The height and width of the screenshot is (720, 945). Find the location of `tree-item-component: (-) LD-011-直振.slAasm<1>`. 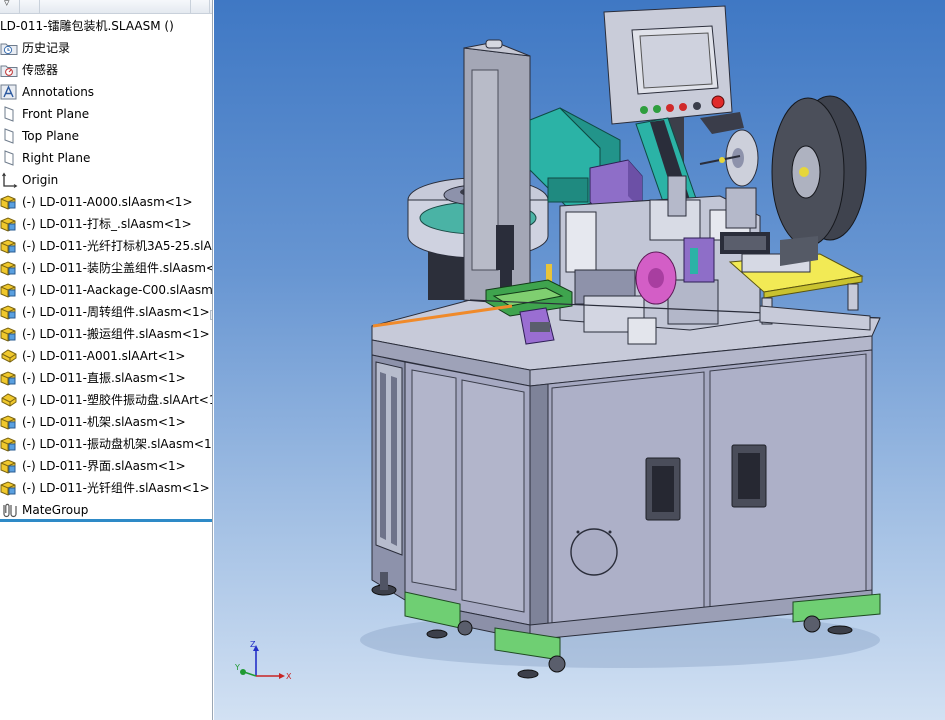

tree-item-component: (-) LD-011-直振.slAasm<1> is located at coordinates (106, 378).